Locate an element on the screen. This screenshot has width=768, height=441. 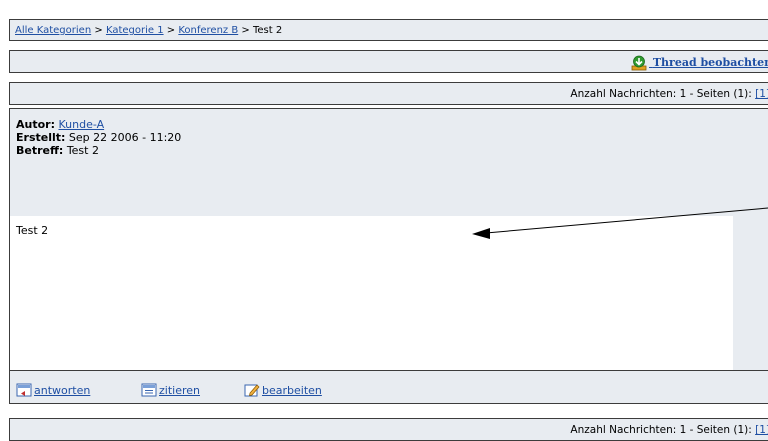
edit-pencil-icon is located at coordinates (252, 390).